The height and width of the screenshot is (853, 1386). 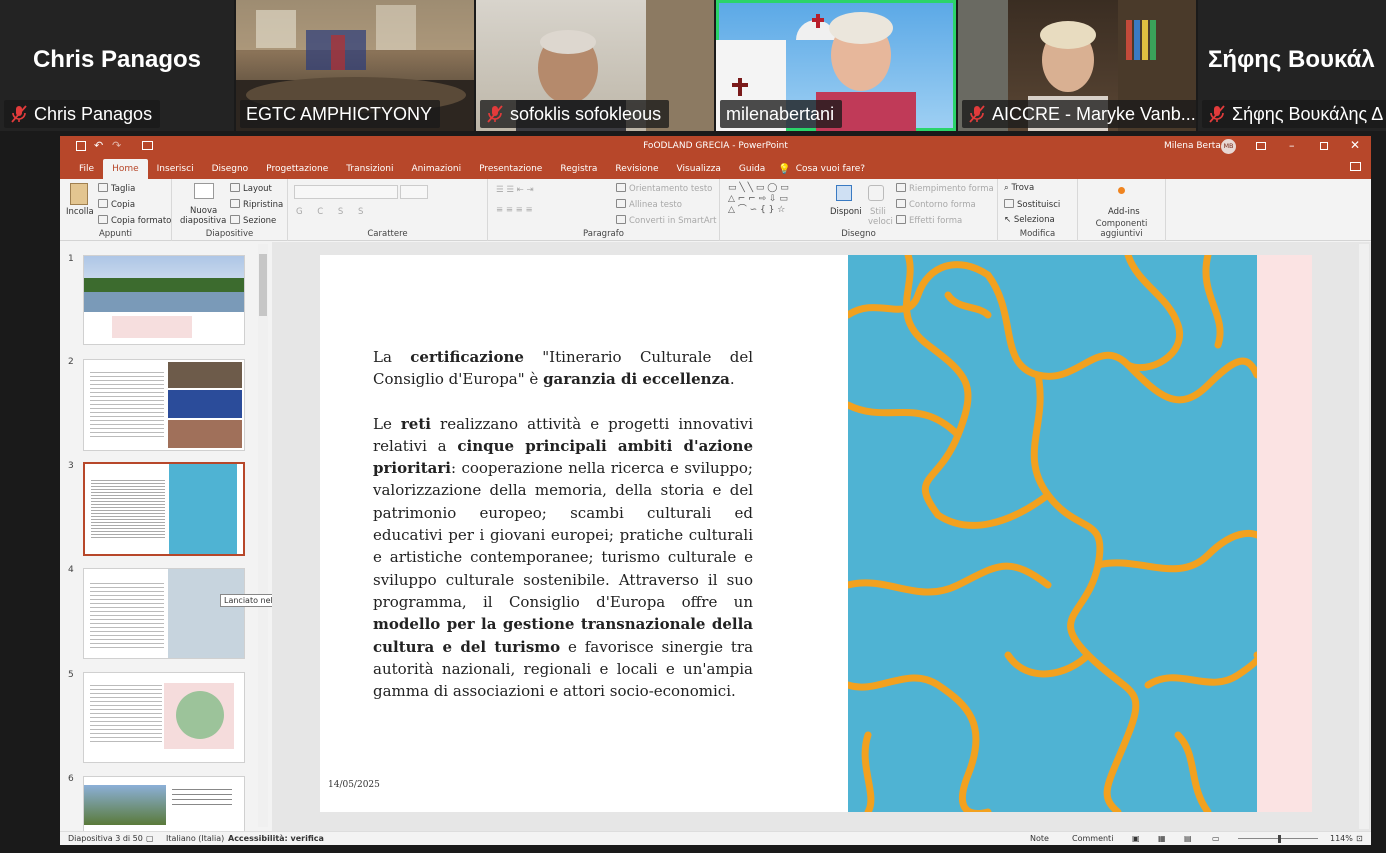 What do you see at coordinates (878, 212) in the screenshot?
I see `quick-styles-button: Stili` at bounding box center [878, 212].